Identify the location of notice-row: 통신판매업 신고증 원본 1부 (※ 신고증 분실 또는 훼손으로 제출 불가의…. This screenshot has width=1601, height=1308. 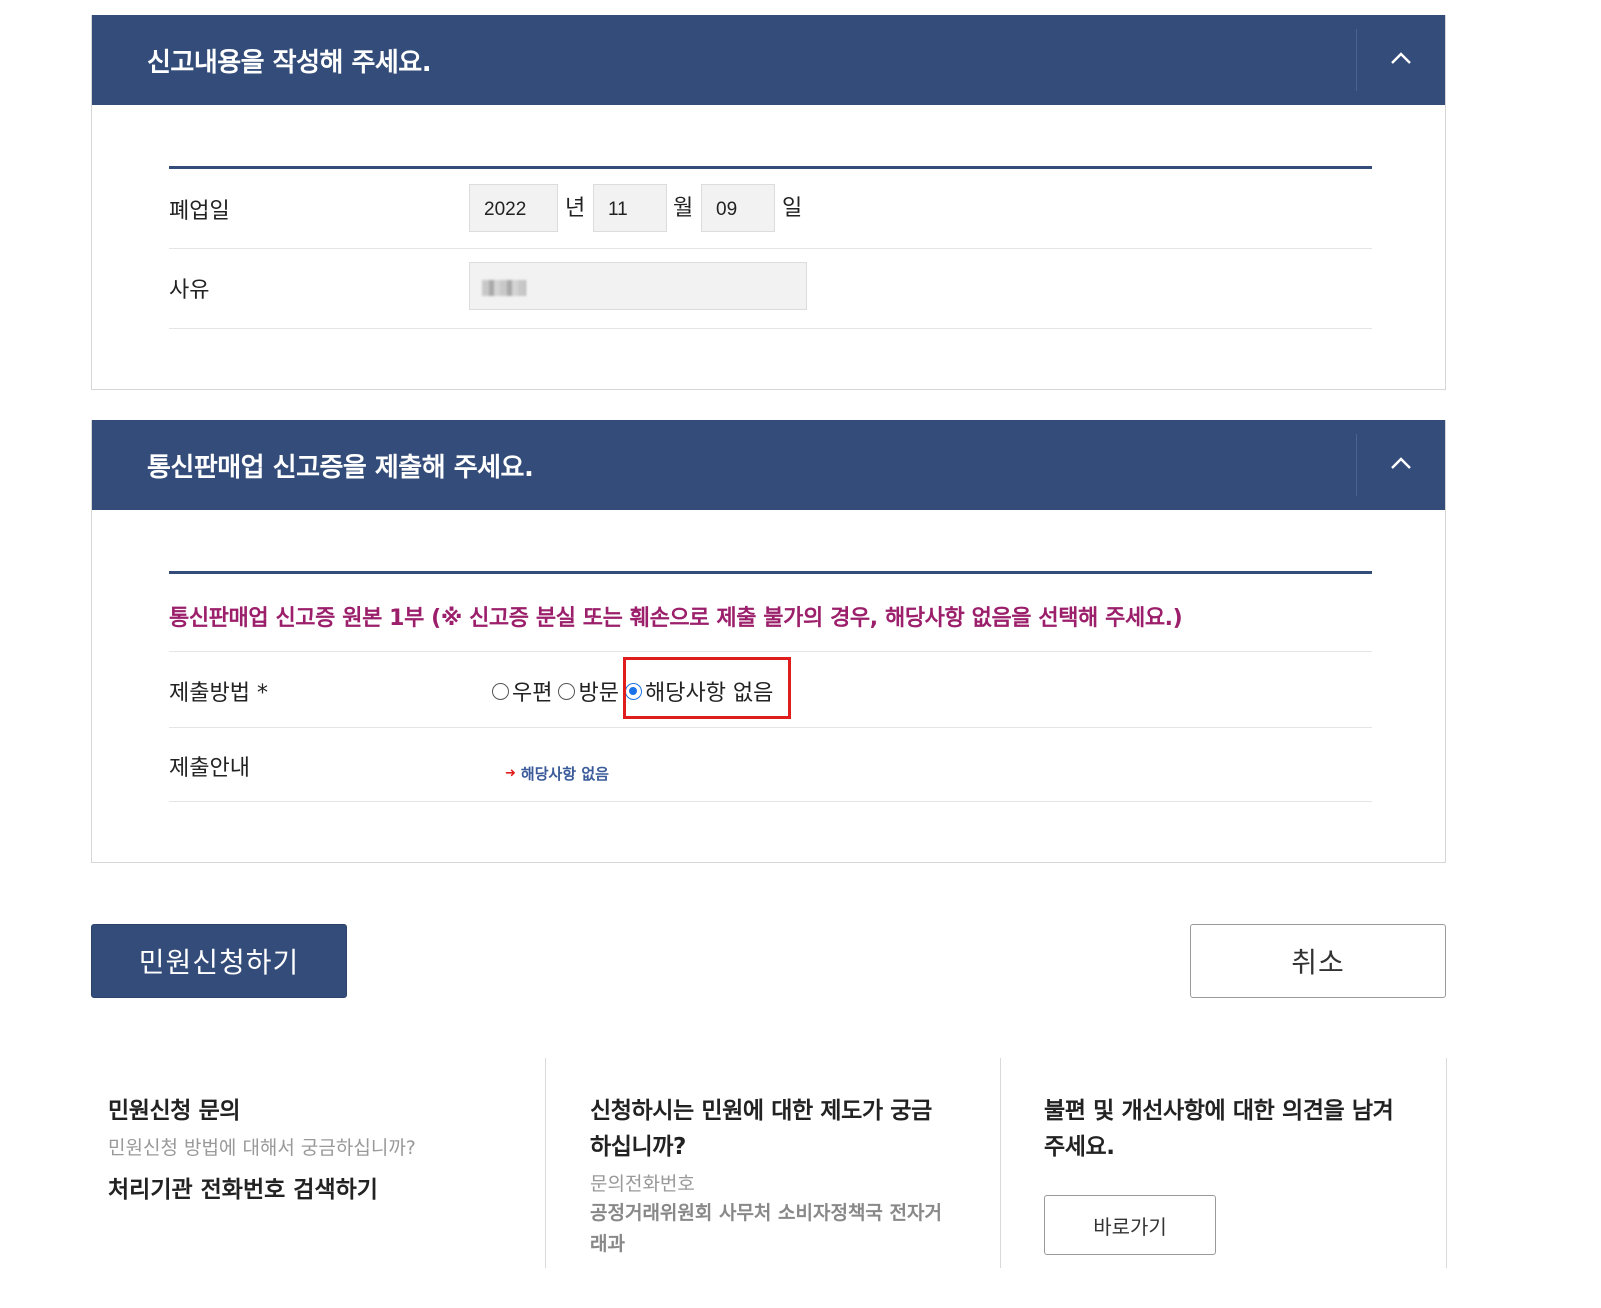
(770, 613).